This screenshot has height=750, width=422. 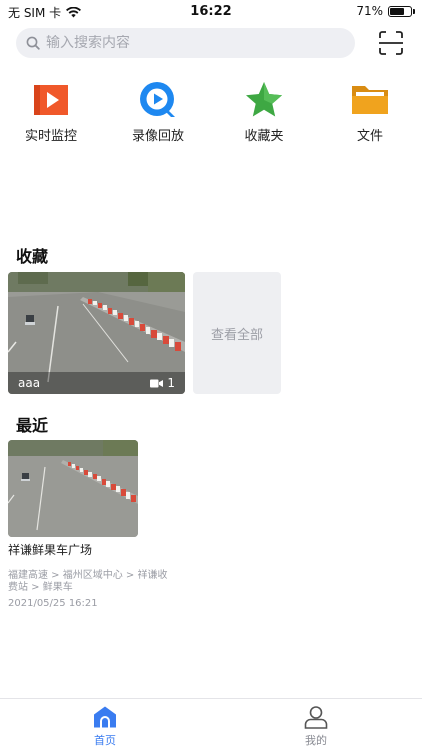 What do you see at coordinates (32, 256) in the screenshot?
I see `favorites-title: 收藏` at bounding box center [32, 256].